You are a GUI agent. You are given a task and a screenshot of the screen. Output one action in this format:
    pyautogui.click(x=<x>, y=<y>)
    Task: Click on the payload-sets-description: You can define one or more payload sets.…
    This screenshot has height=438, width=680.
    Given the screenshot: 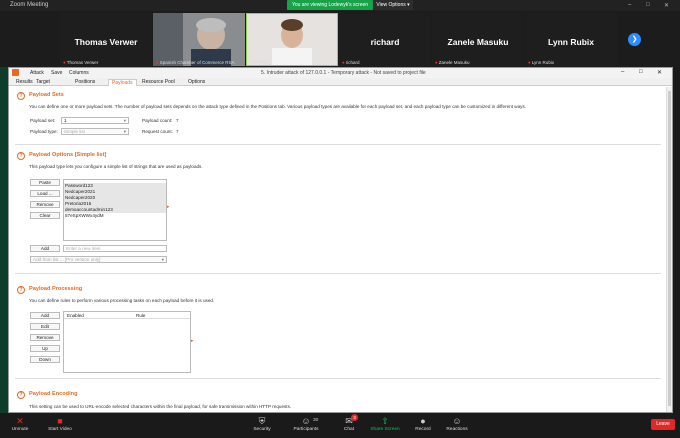 What is the action you would take?
    pyautogui.click(x=278, y=106)
    